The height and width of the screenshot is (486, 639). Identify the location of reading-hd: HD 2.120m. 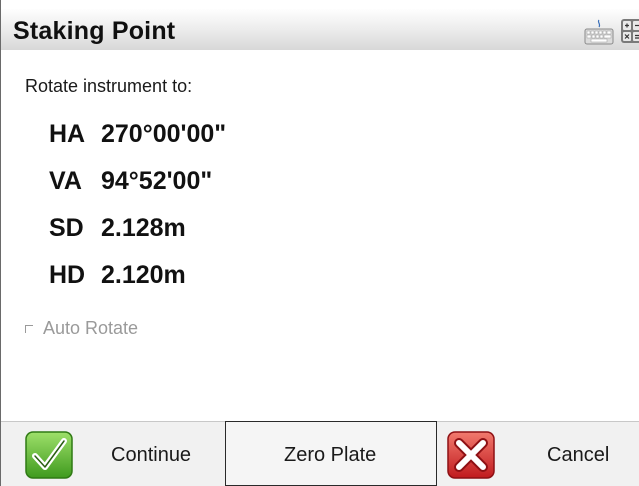
(137, 282).